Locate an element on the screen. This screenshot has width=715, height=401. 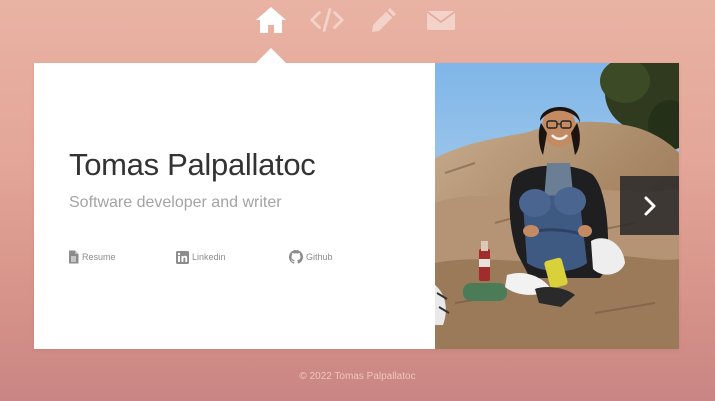
github-icon is located at coordinates (296, 257).